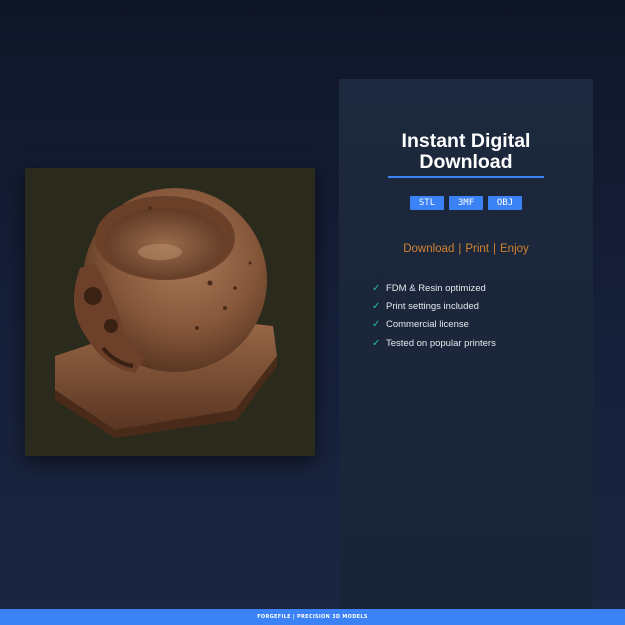 The image size is (625, 625). What do you see at coordinates (466, 141) in the screenshot?
I see `title-line-1: Instant Digital` at bounding box center [466, 141].